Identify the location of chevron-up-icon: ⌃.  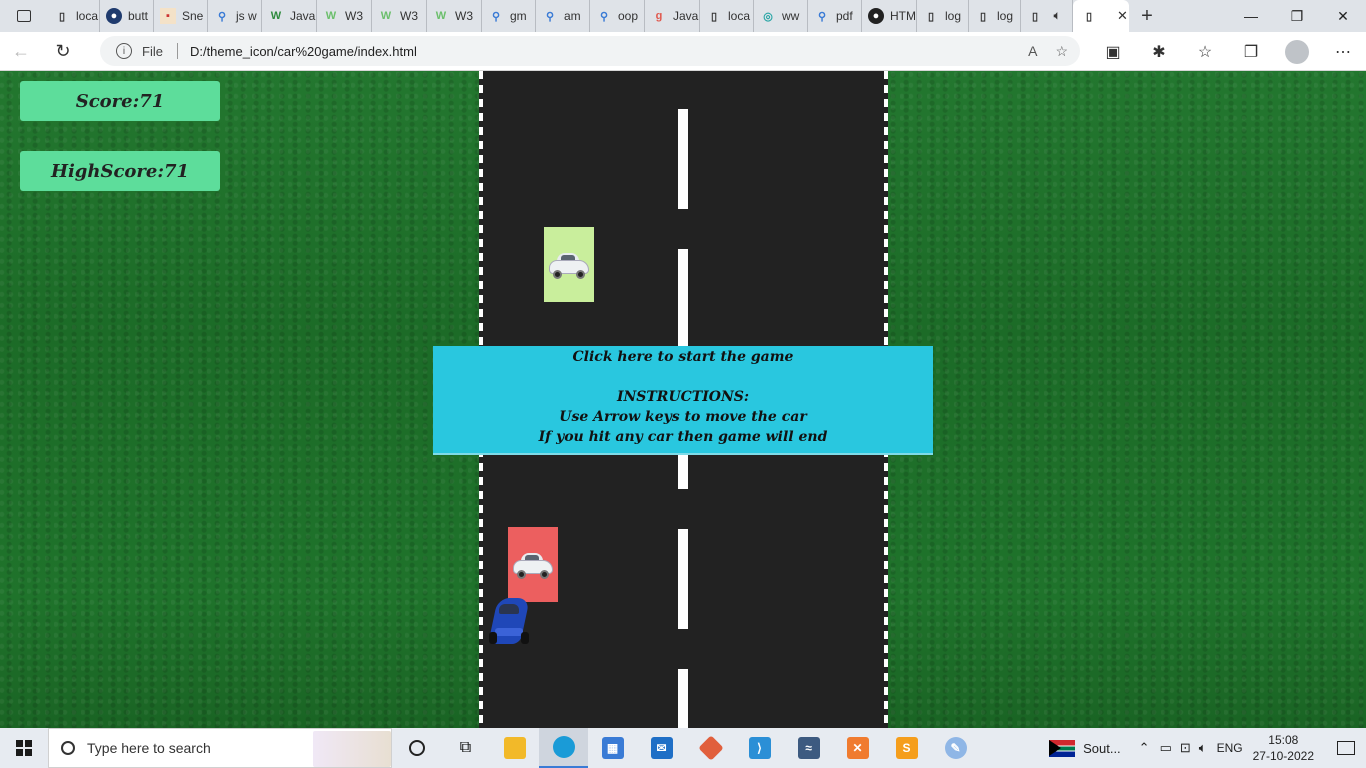
(1144, 748).